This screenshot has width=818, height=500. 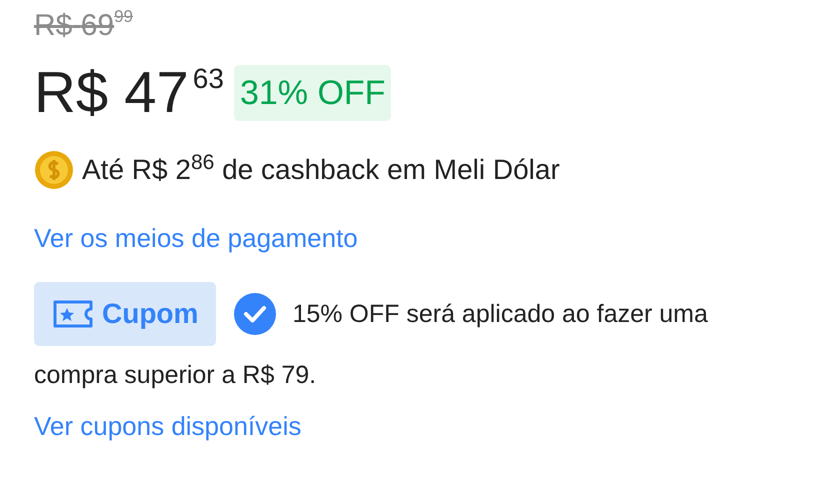 What do you see at coordinates (321, 168) in the screenshot?
I see `cashback-text: Até R$ 2$^{86}$ de cashback em Meli Dólar` at bounding box center [321, 168].